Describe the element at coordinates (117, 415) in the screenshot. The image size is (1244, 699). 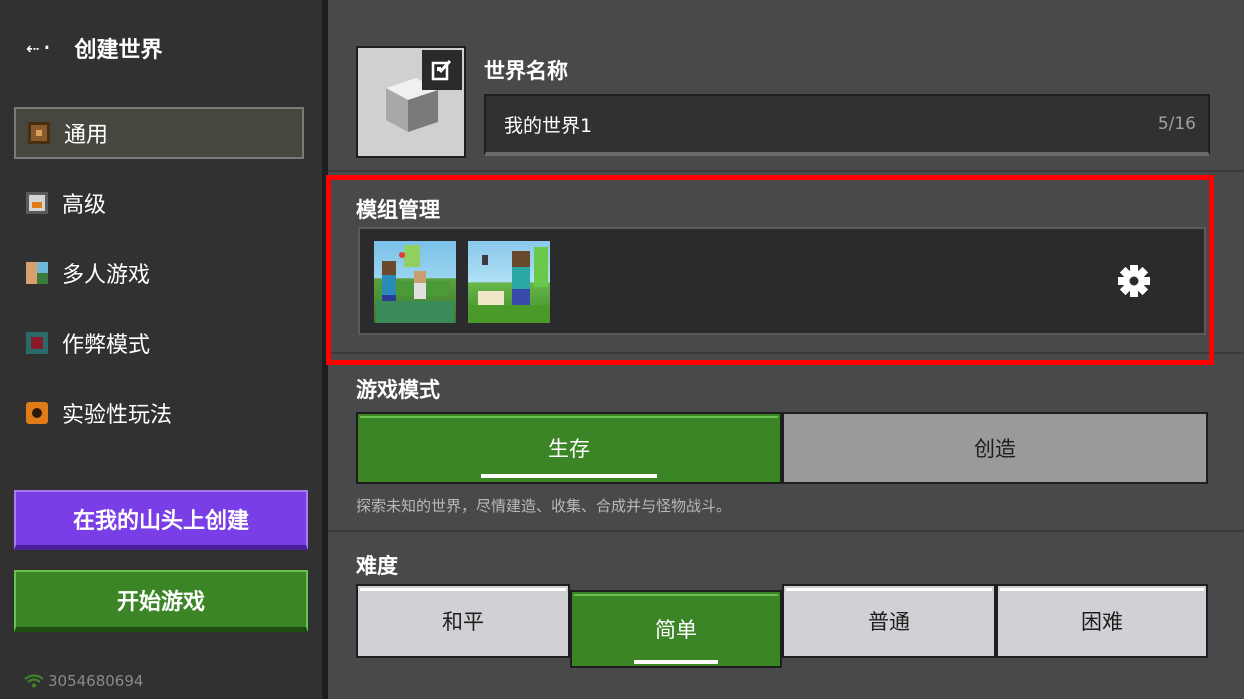
I see `sidebar-item-label: 实验性玩法` at that location.